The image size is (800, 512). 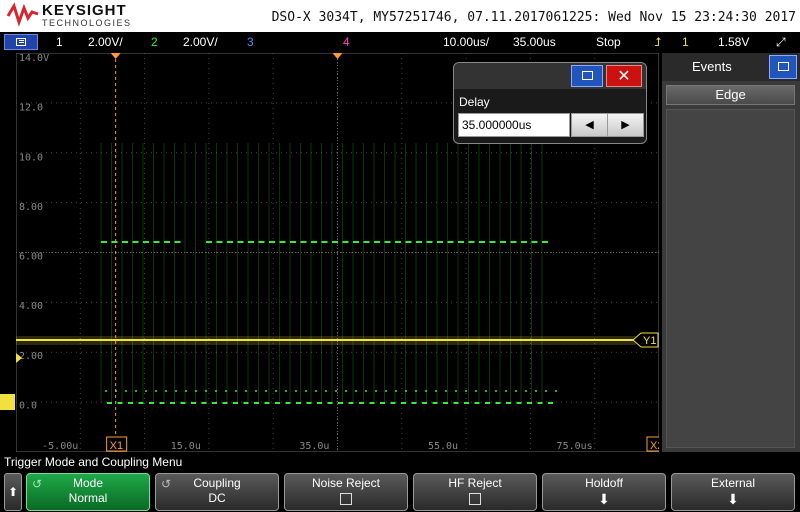 I want to click on x-tick-label: -5.00u, so click(x=60, y=446).